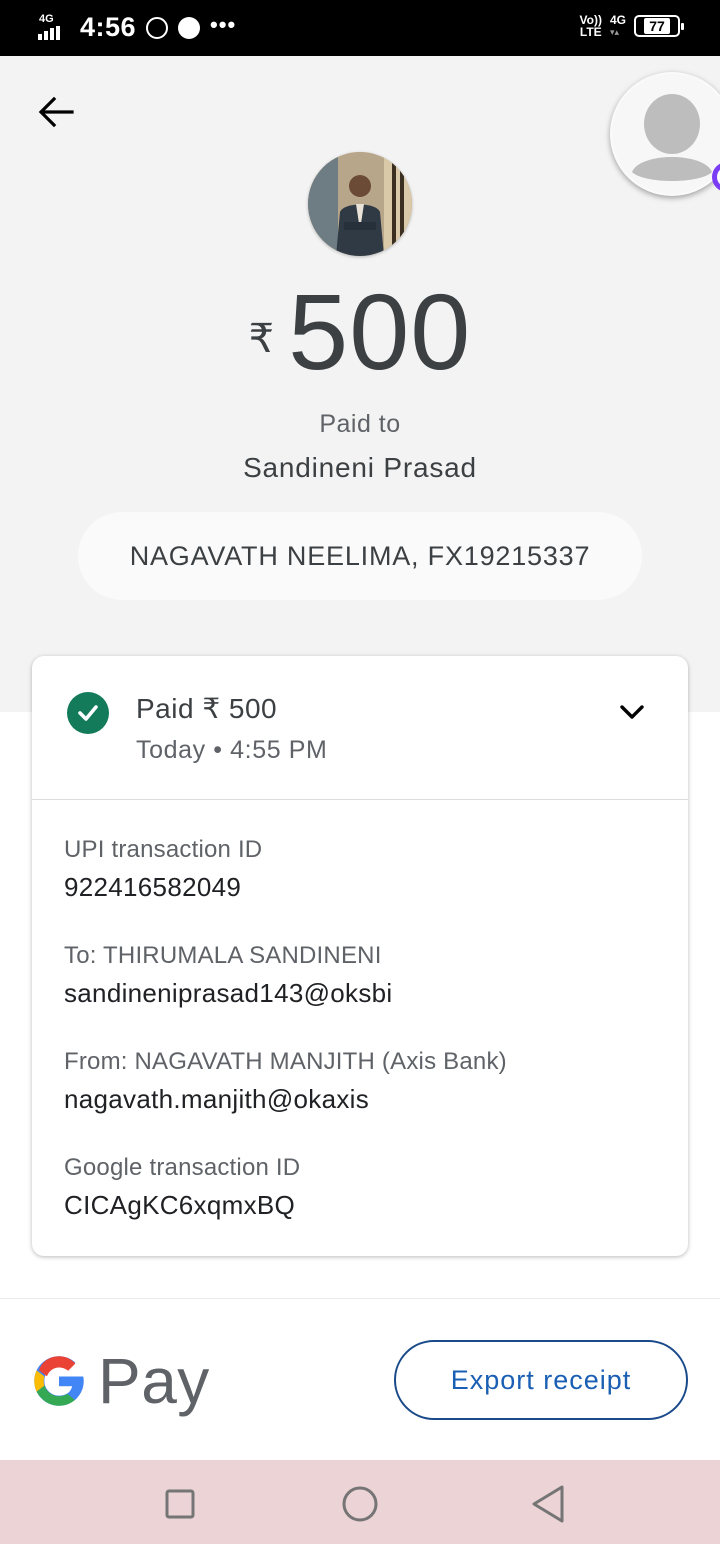 The height and width of the screenshot is (1544, 720). I want to click on recents-button, so click(180, 1504).